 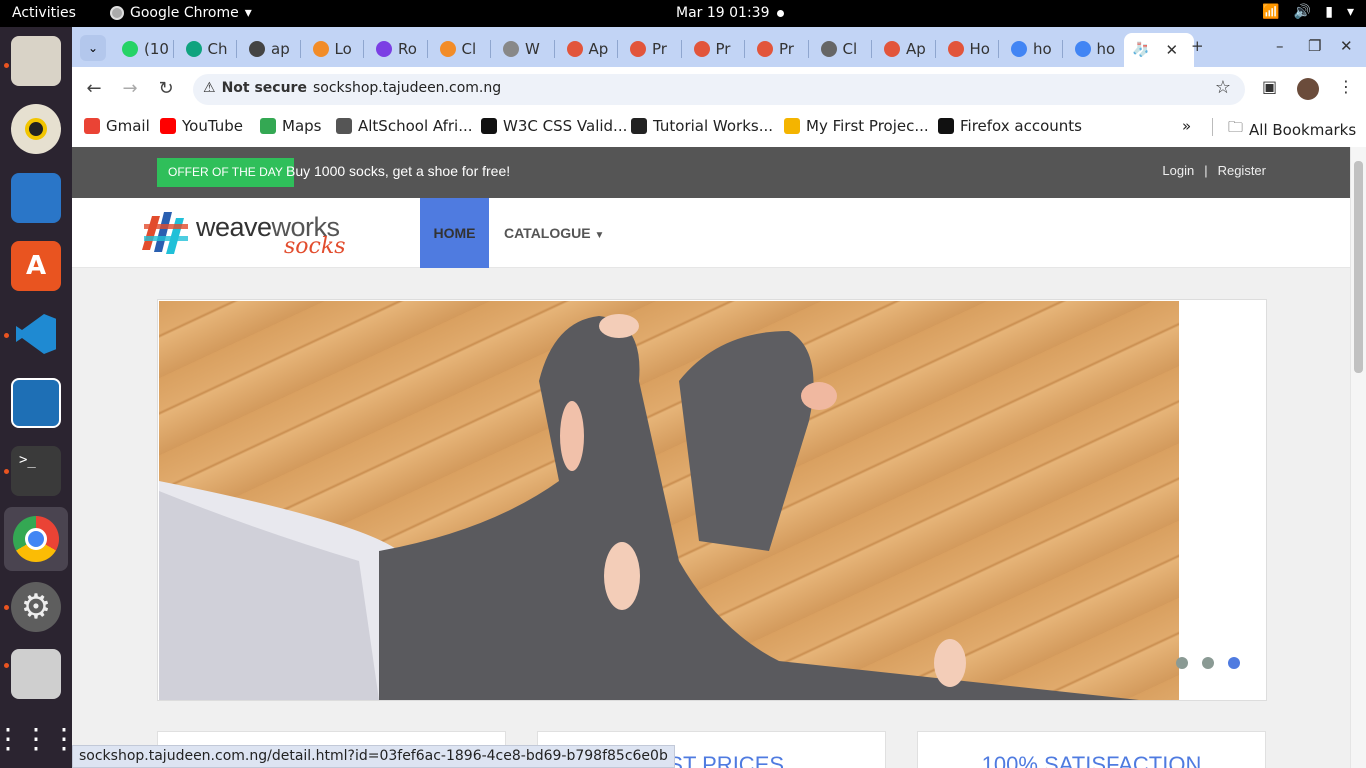 What do you see at coordinates (39, 738) in the screenshot?
I see `show-apps-icon: ⋮⋮⋮` at bounding box center [39, 738].